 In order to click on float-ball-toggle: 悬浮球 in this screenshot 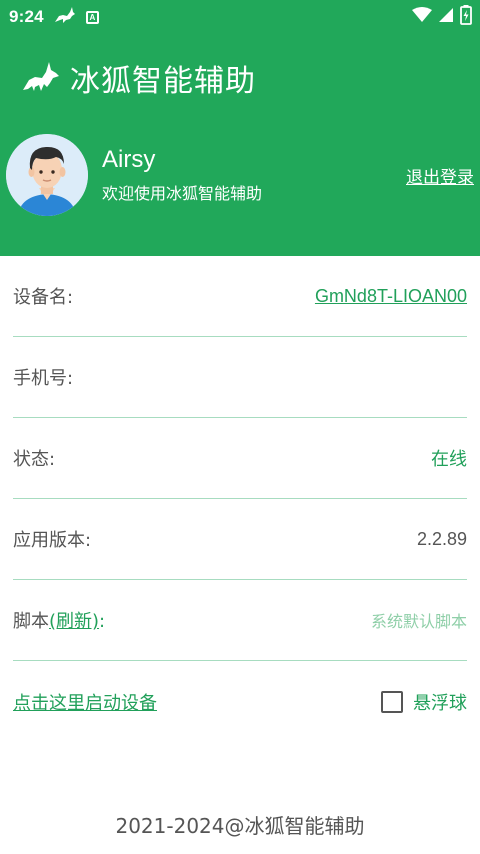, I will do `click(424, 702)`.